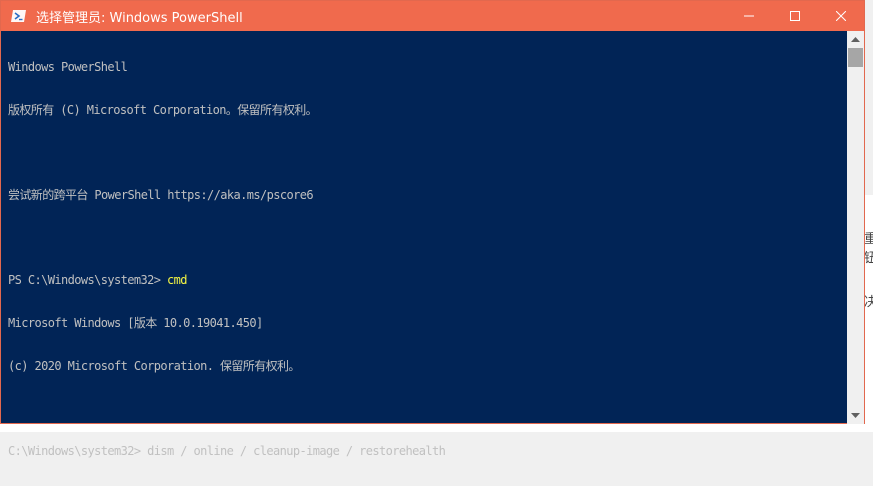 The height and width of the screenshot is (486, 873). Describe the element at coordinates (84, 280) in the screenshot. I see `ps-prompt: PS C:\Windows\system32>` at that location.